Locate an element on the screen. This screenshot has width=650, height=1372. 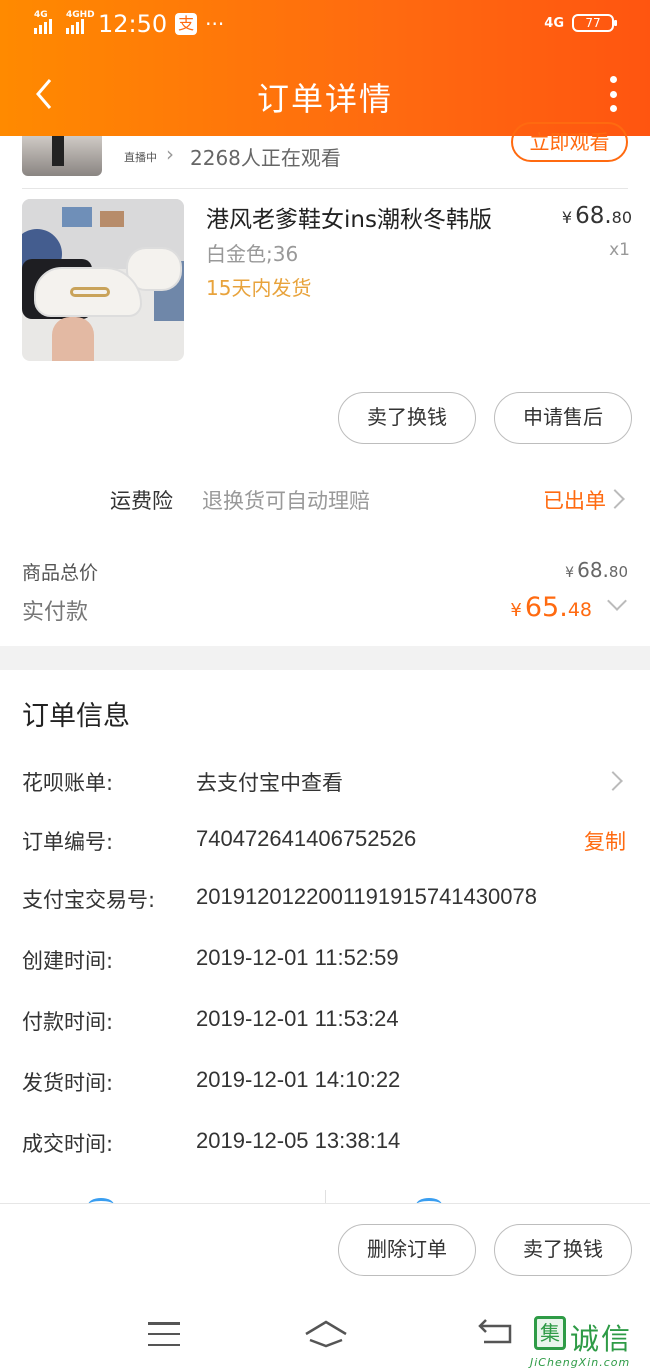
live-thumbnail is located at coordinates (62, 156).